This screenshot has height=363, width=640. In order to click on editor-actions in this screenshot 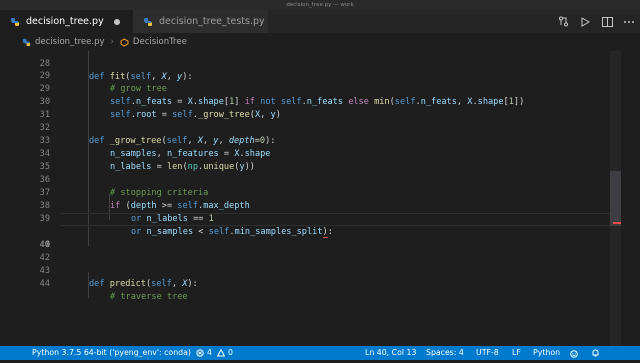, I will do `click(596, 21)`.